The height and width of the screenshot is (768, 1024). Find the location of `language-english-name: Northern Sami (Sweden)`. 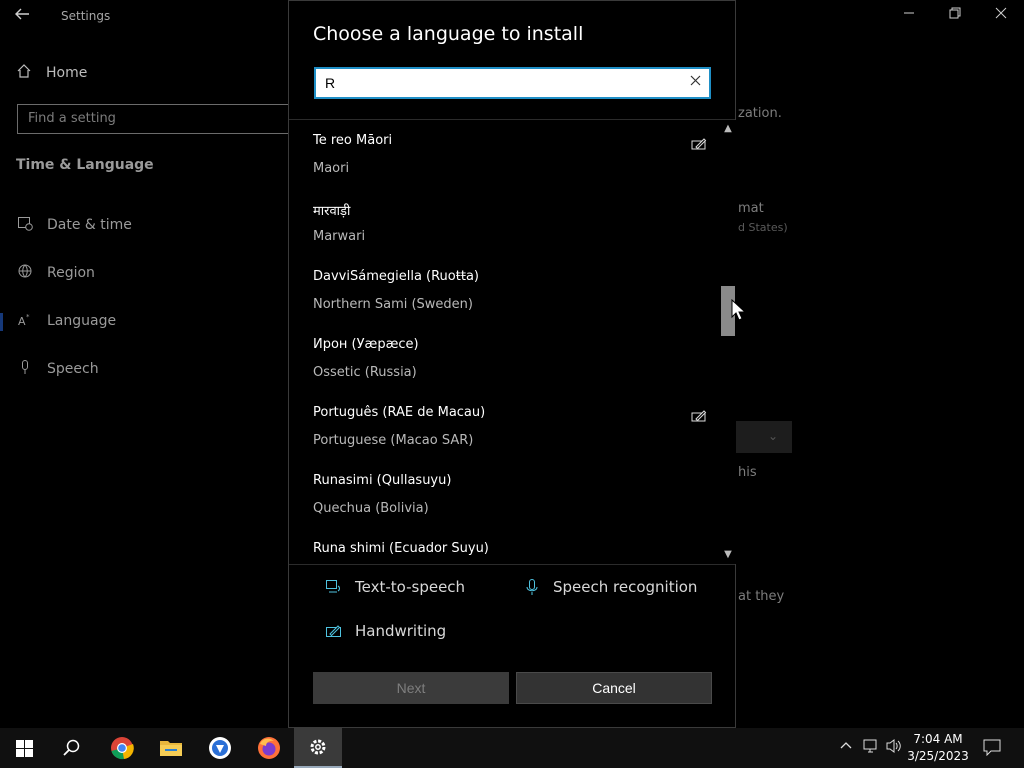

language-english-name: Northern Sami (Sweden) is located at coordinates (393, 304).